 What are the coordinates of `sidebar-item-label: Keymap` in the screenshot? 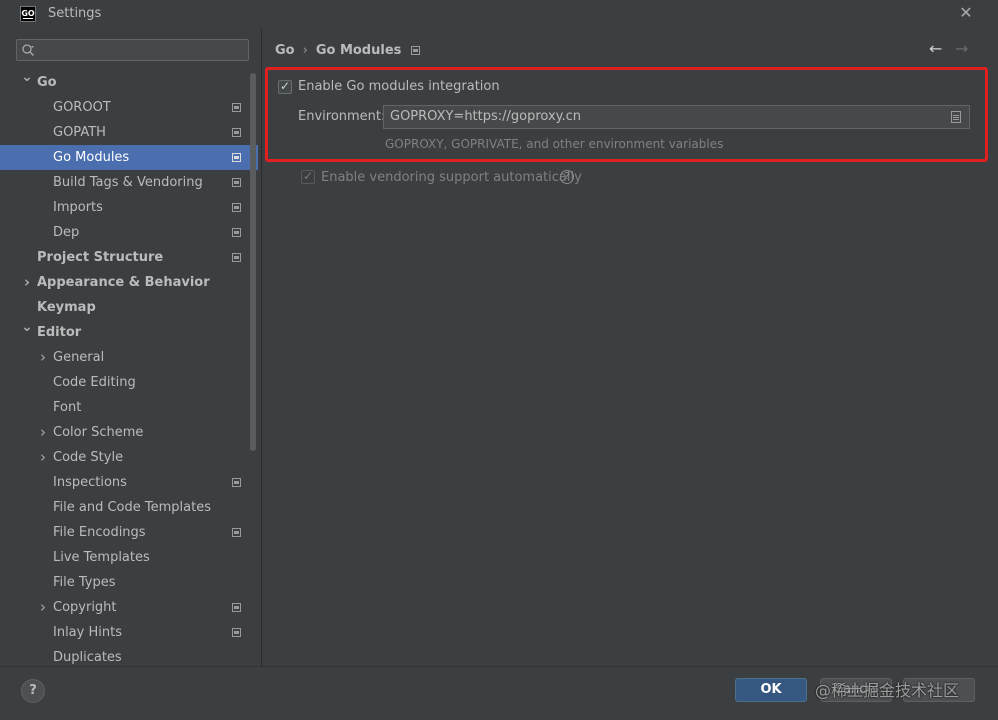 It's located at (66, 307).